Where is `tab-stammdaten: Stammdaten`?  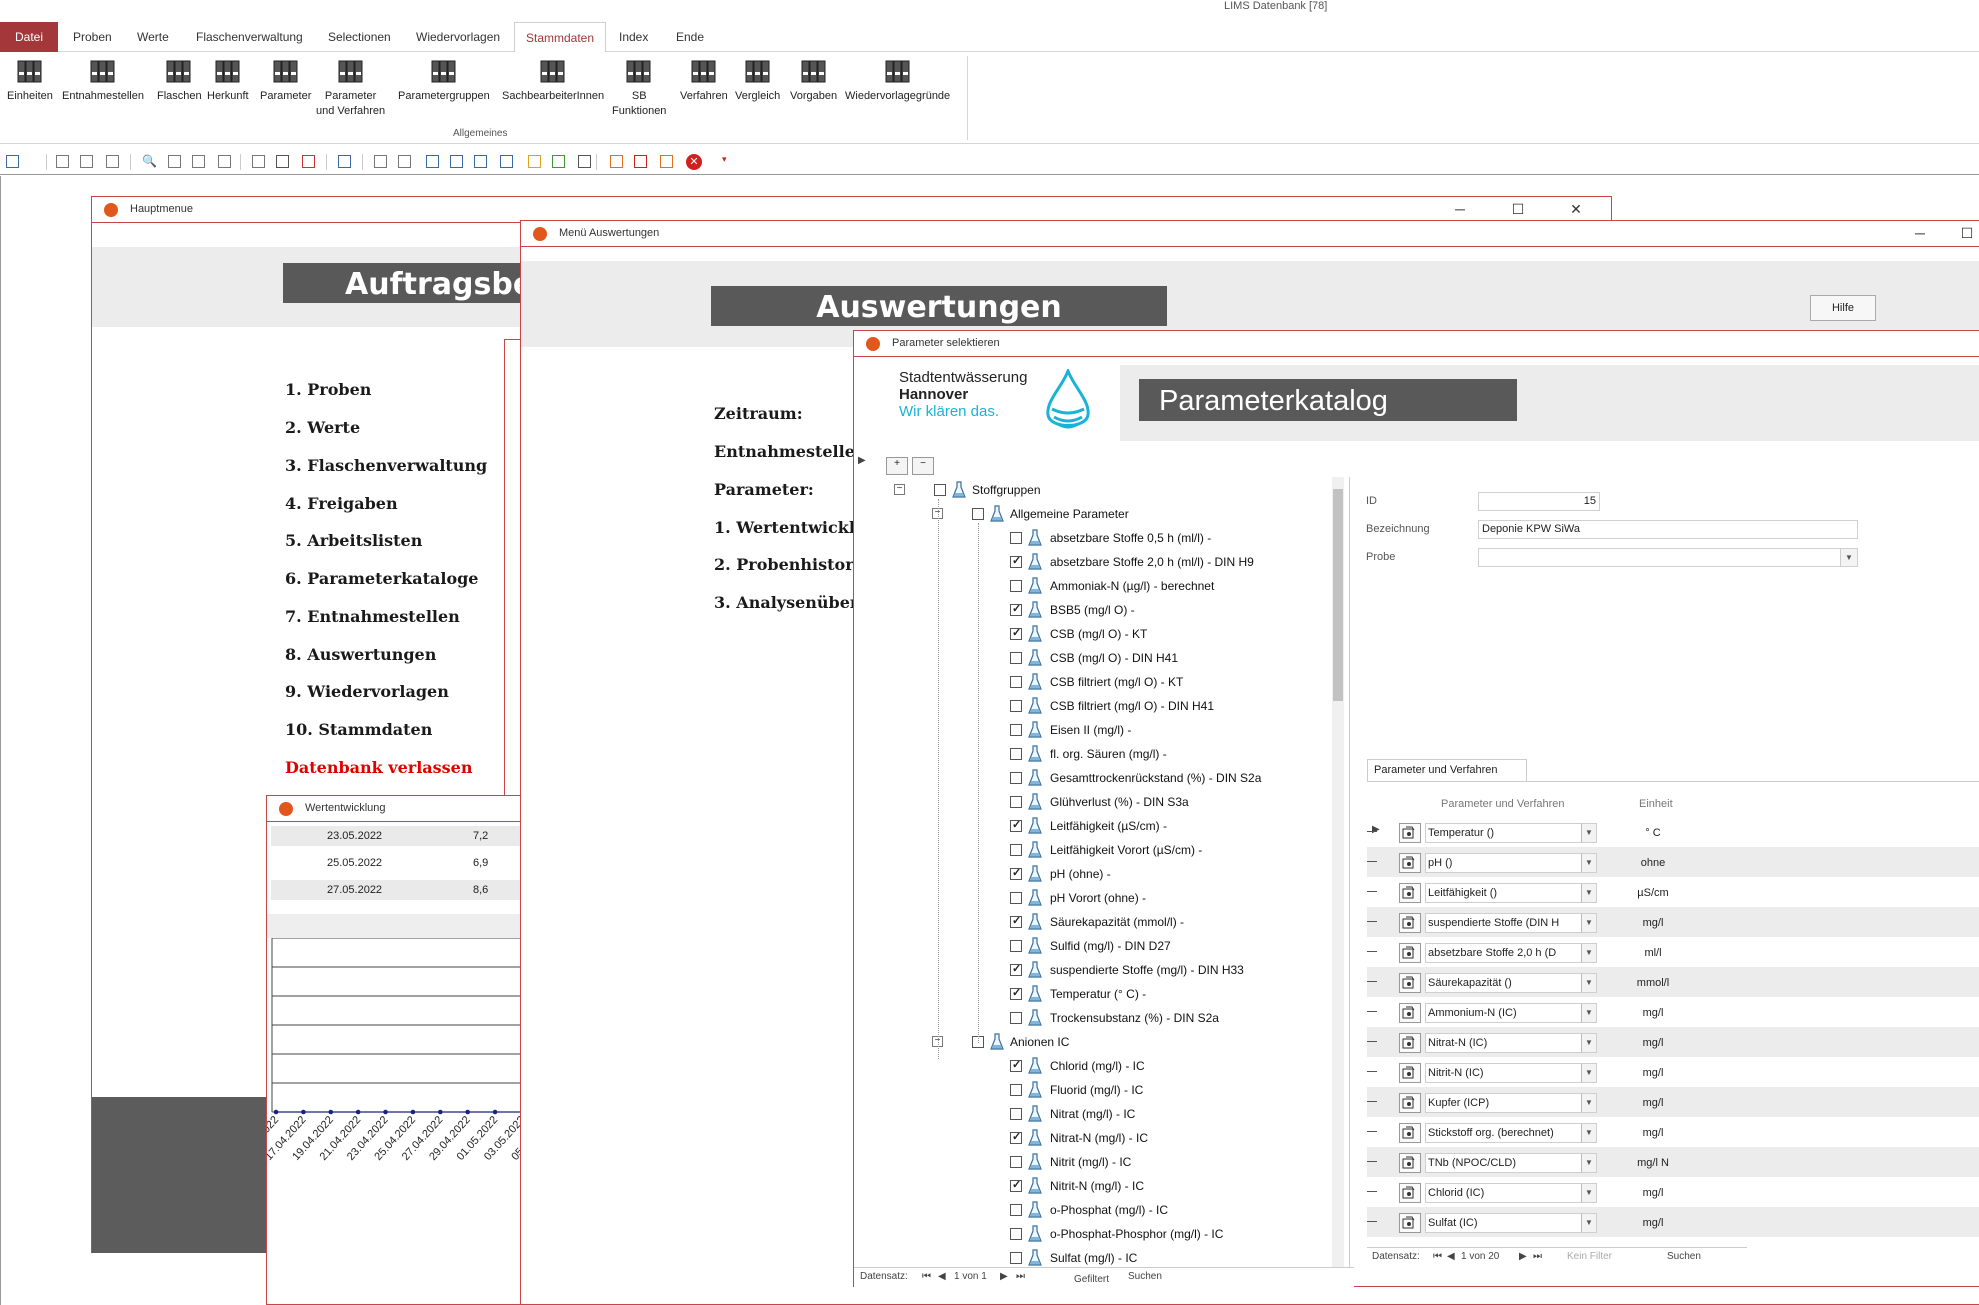 tab-stammdaten: Stammdaten is located at coordinates (560, 37).